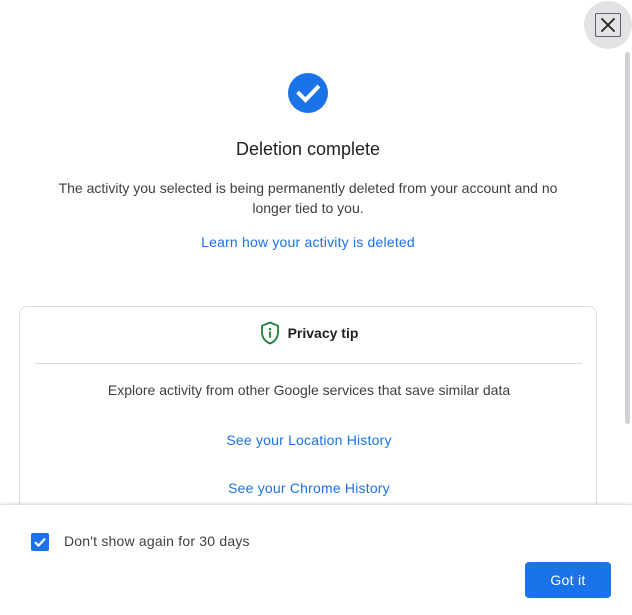  I want to click on location-history-link: See your Location History, so click(309, 440).